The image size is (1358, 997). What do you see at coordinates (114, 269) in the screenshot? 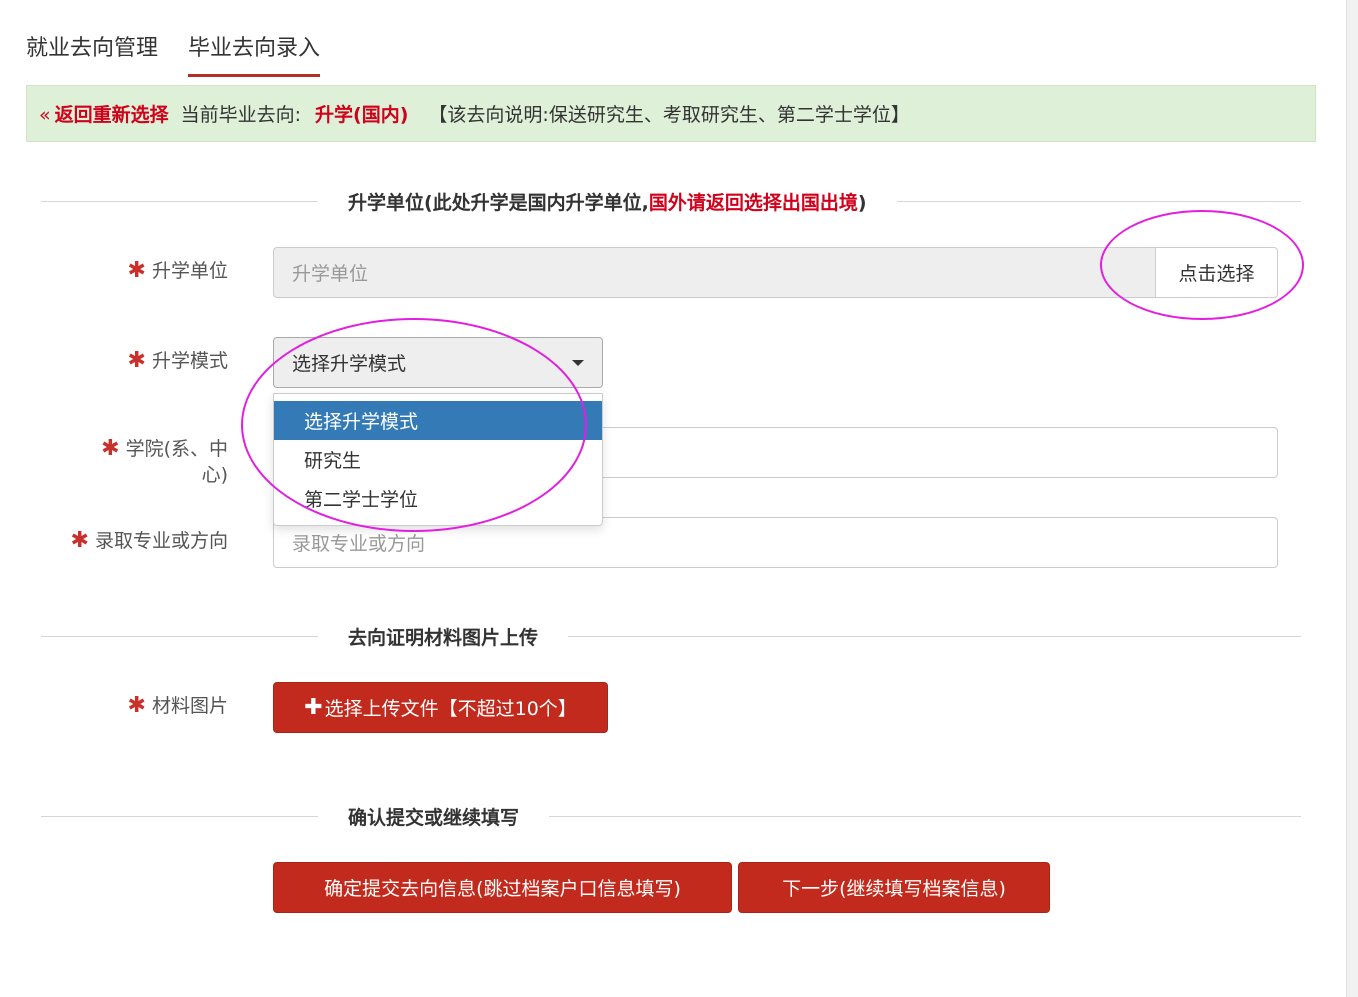
I see `school-label: ✱ 升学单位` at bounding box center [114, 269].